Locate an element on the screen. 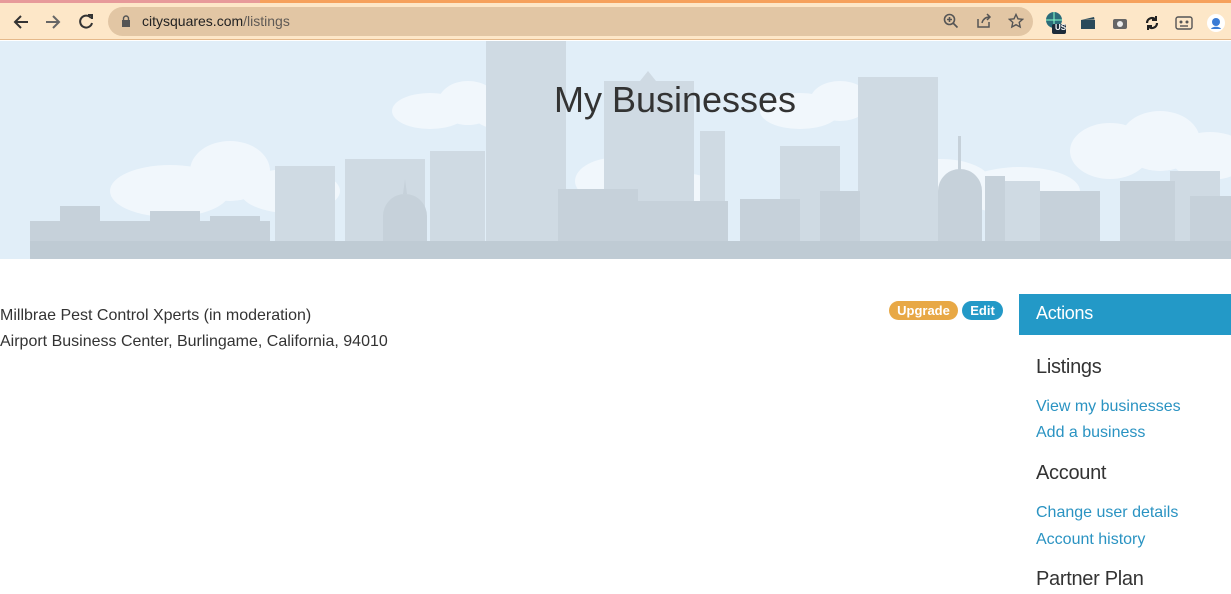  share-icon is located at coordinates (984, 21).